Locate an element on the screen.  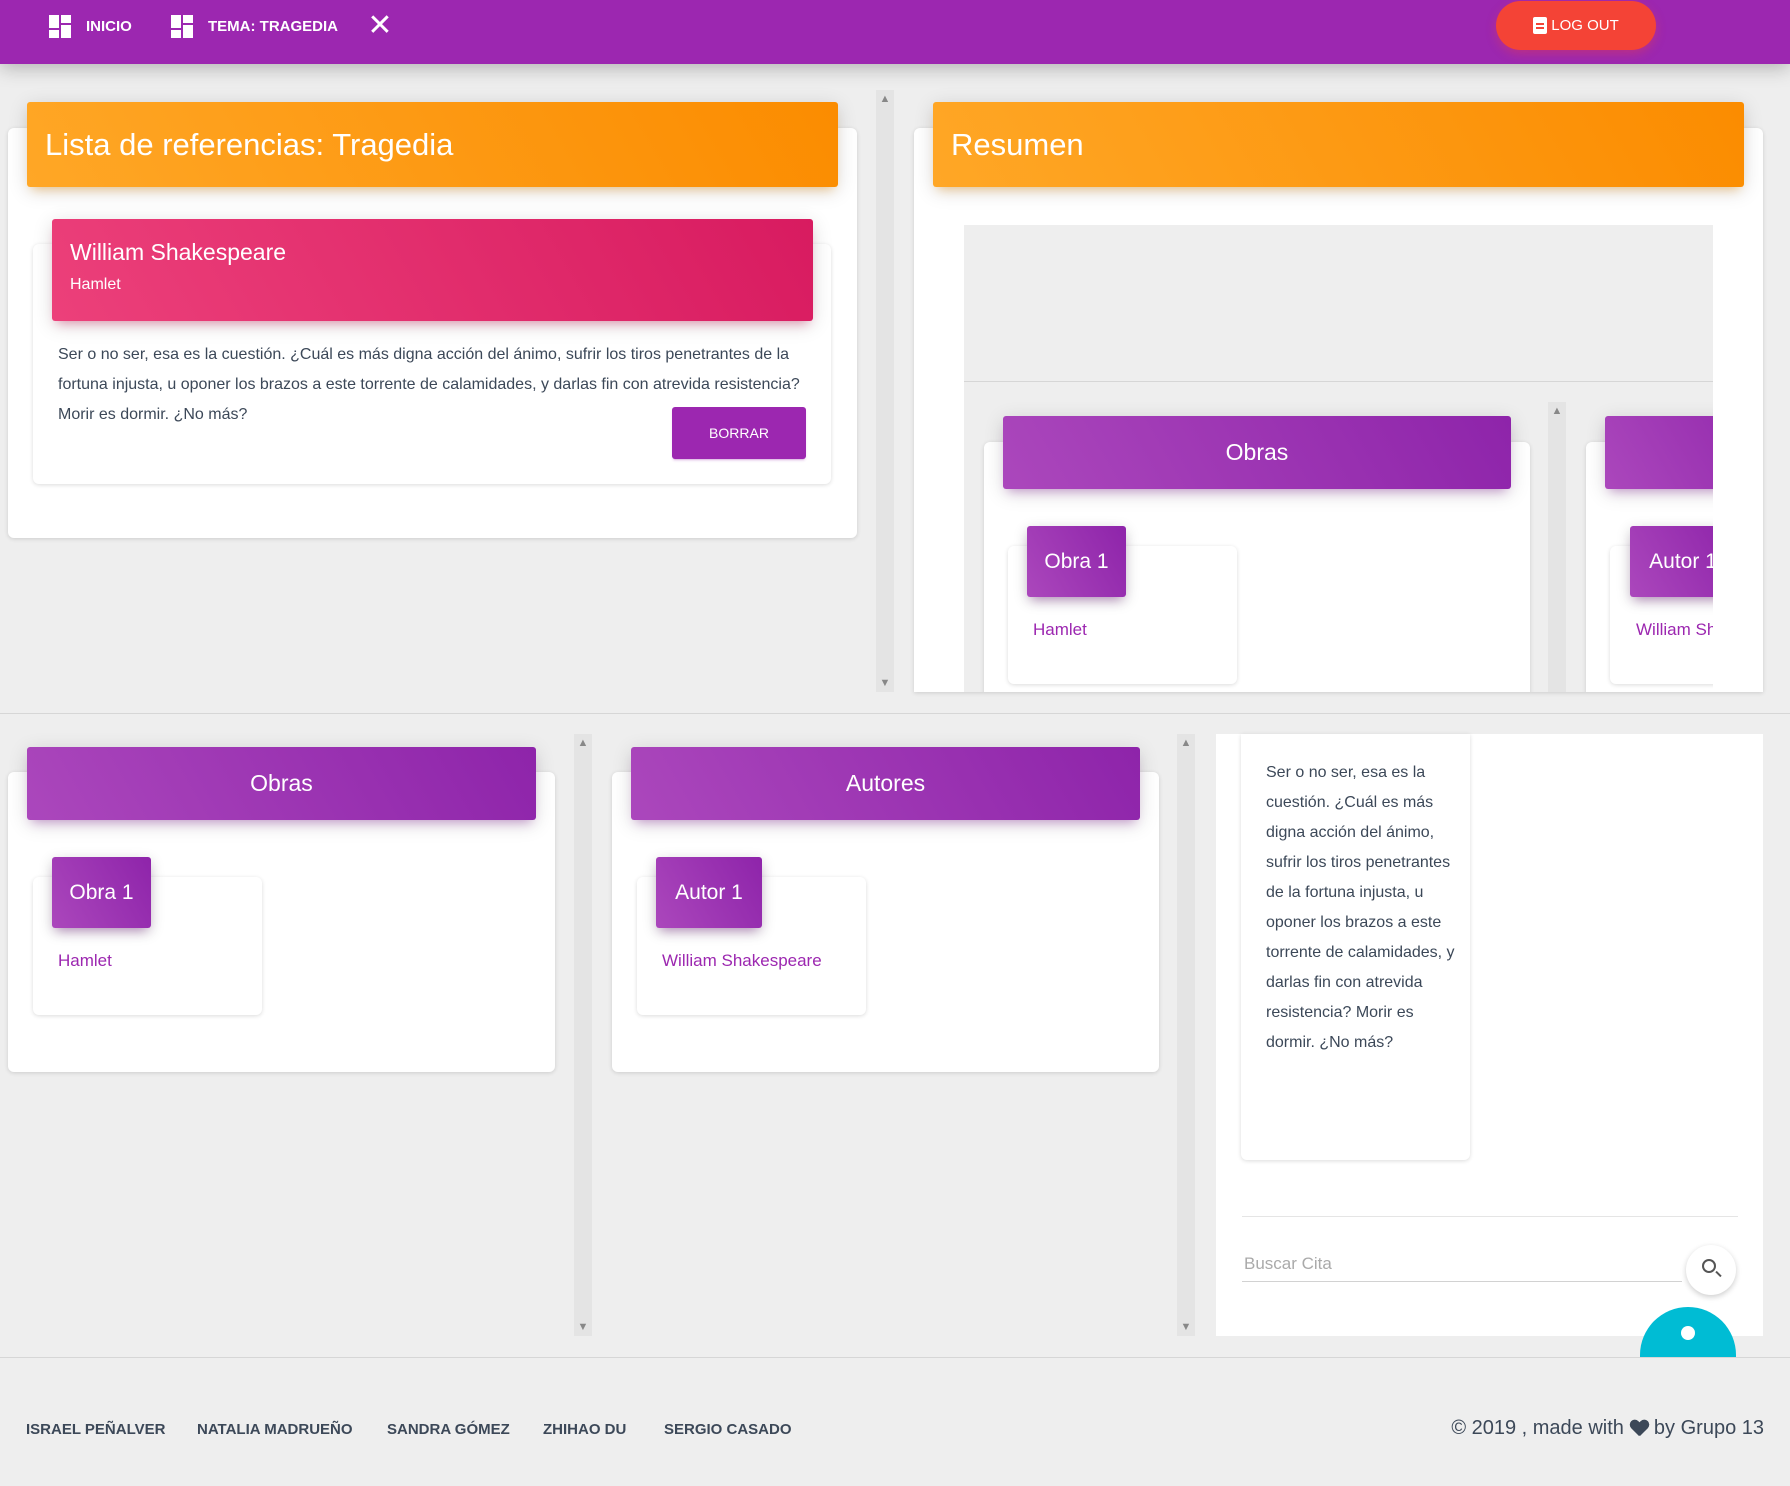
reference-author: William Shakespeare is located at coordinates (178, 252).